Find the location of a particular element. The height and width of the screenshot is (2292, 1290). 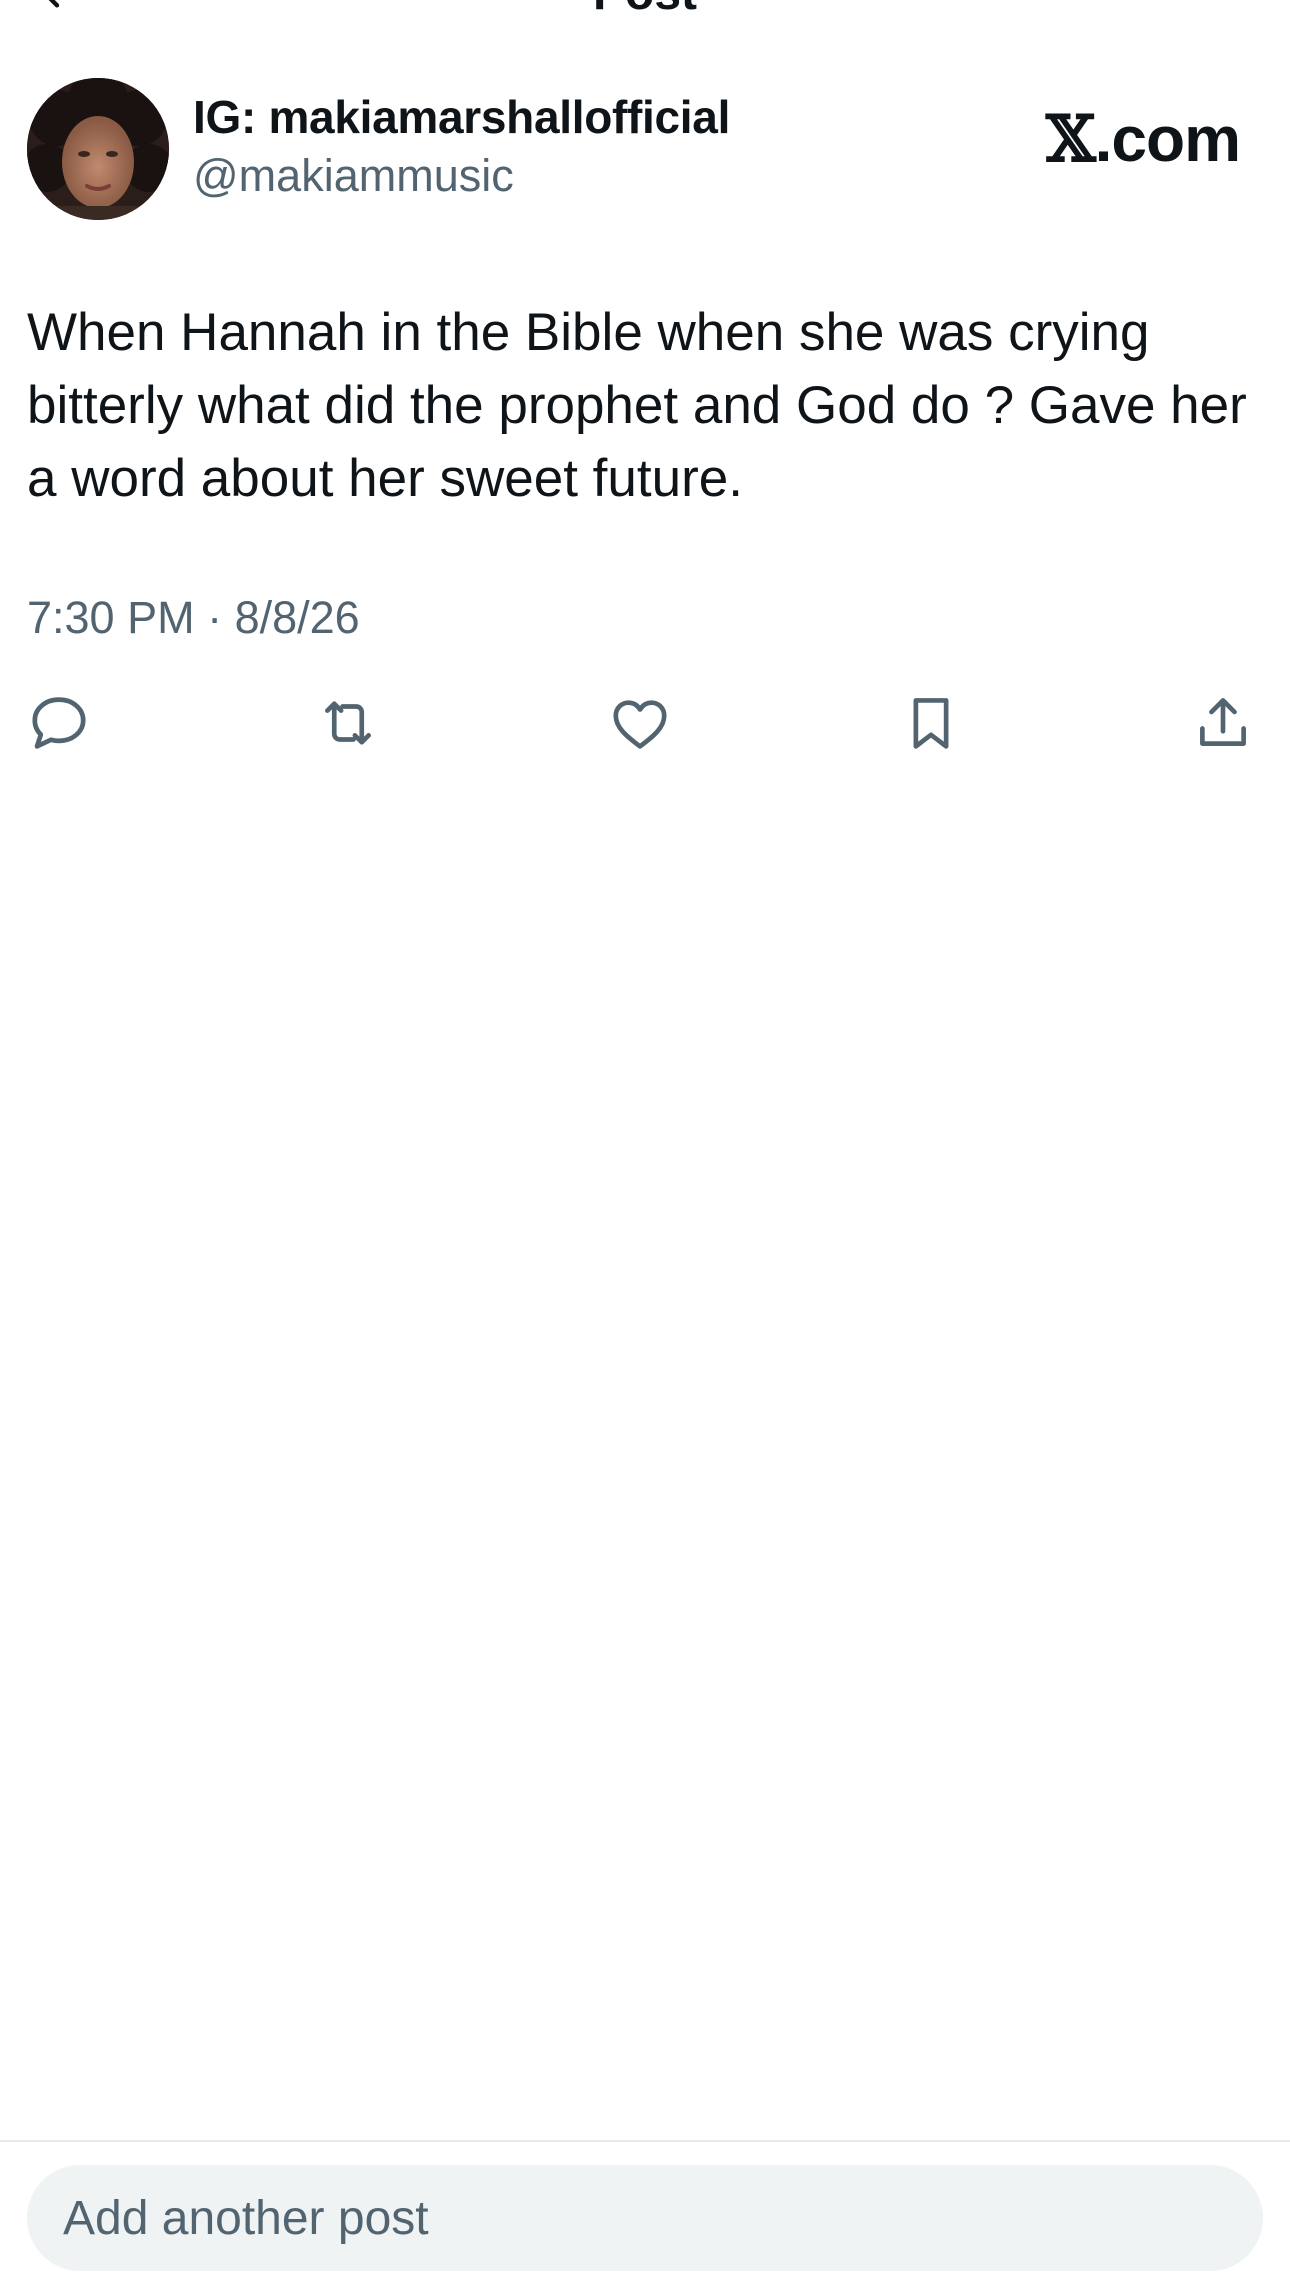

bookmark-icon is located at coordinates (931, 725).